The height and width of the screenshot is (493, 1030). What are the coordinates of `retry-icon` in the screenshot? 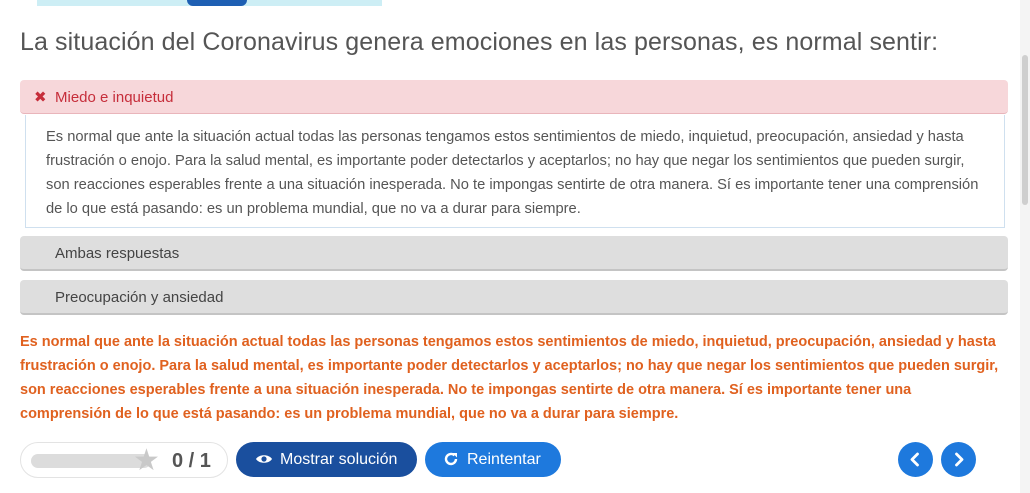 It's located at (451, 461).